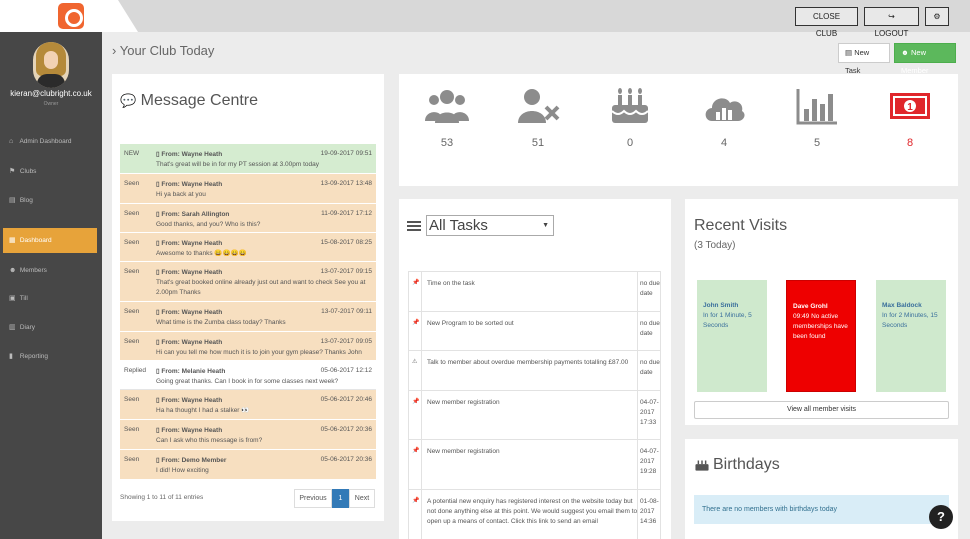 The height and width of the screenshot is (539, 970). What do you see at coordinates (732, 336) in the screenshot?
I see `visit-card-john-smith: John Smith In for 1 Minute, 5 Seconds` at bounding box center [732, 336].